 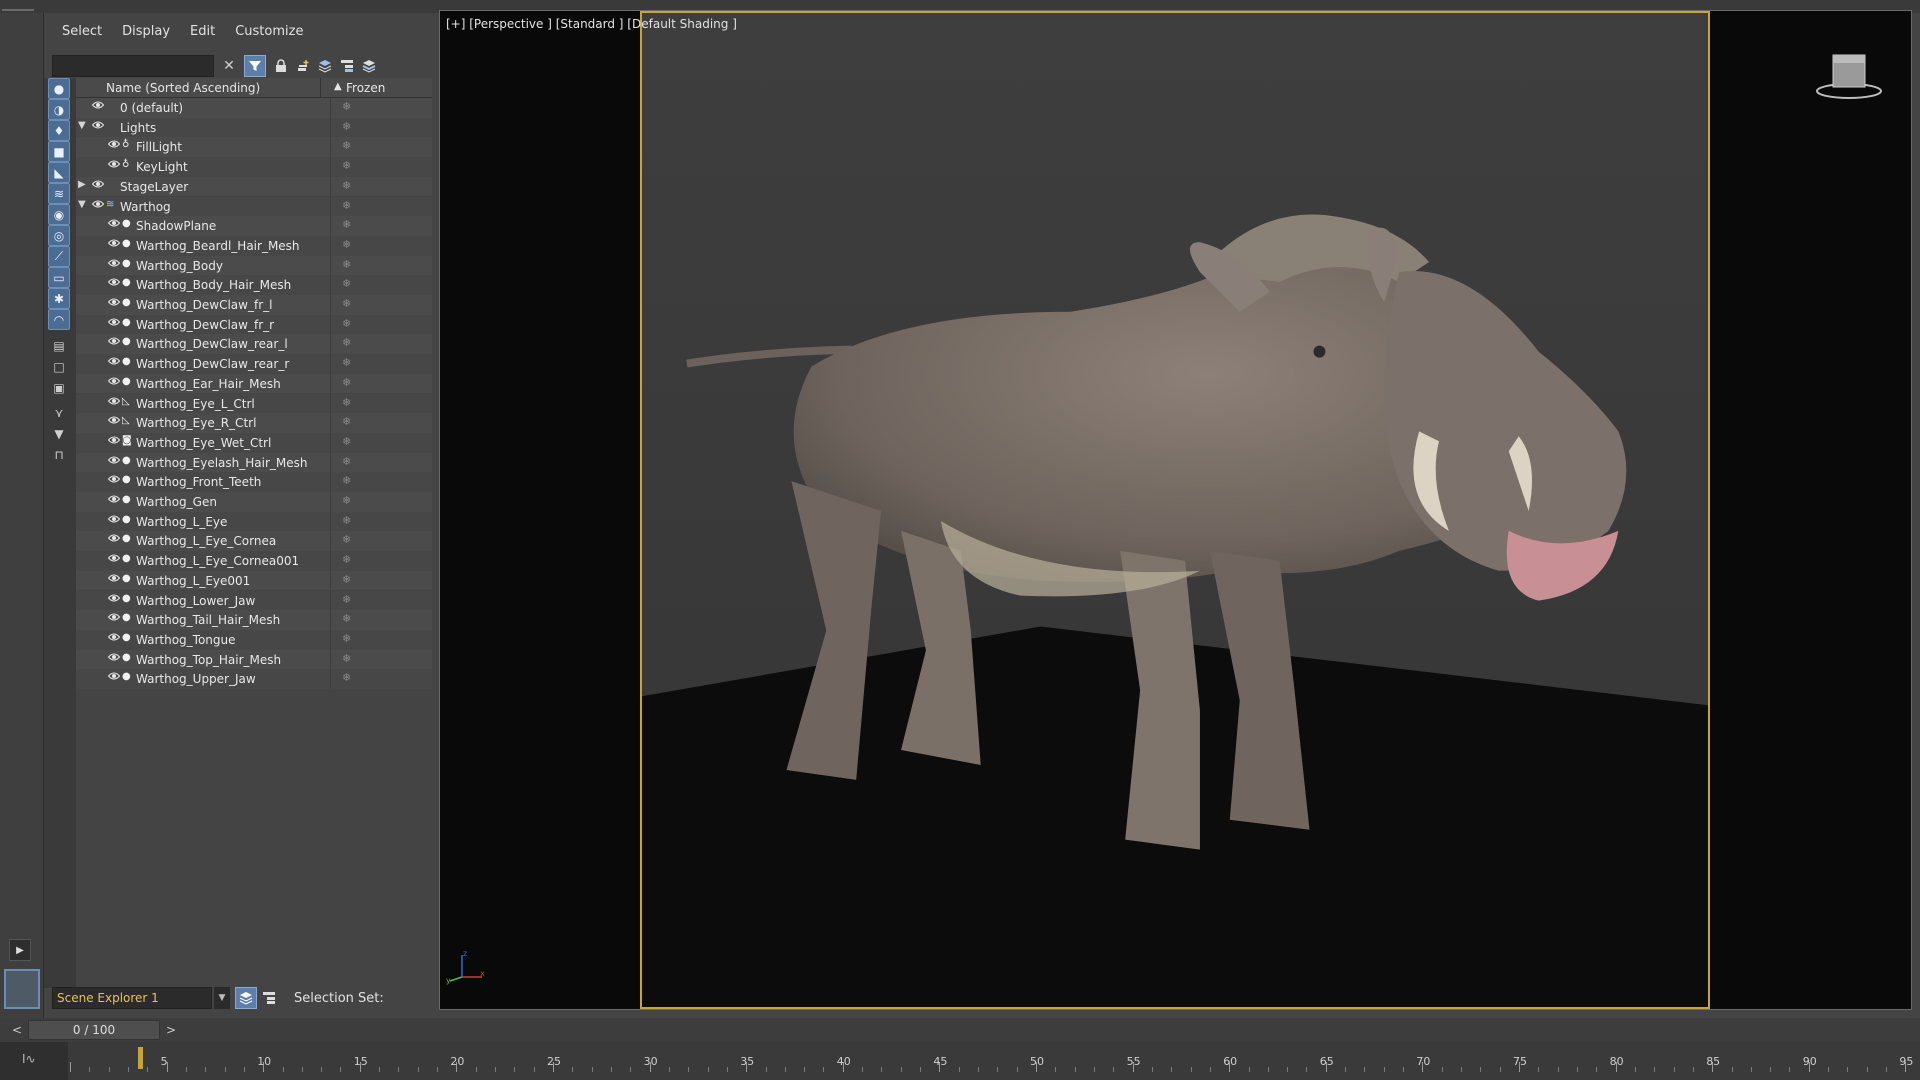 What do you see at coordinates (254, 324) in the screenshot?
I see `object-row: ● Warthog_DewClaw_fr_r ❄` at bounding box center [254, 324].